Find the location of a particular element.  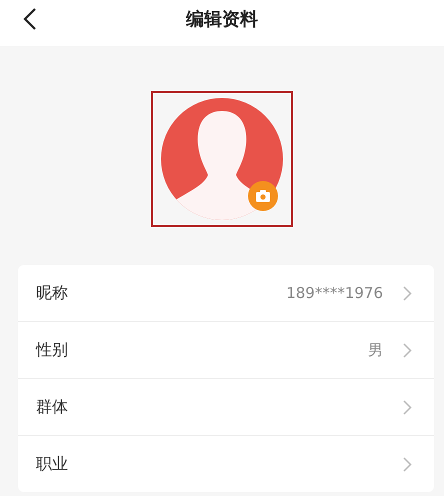

field-label: 性别 is located at coordinates (52, 350).